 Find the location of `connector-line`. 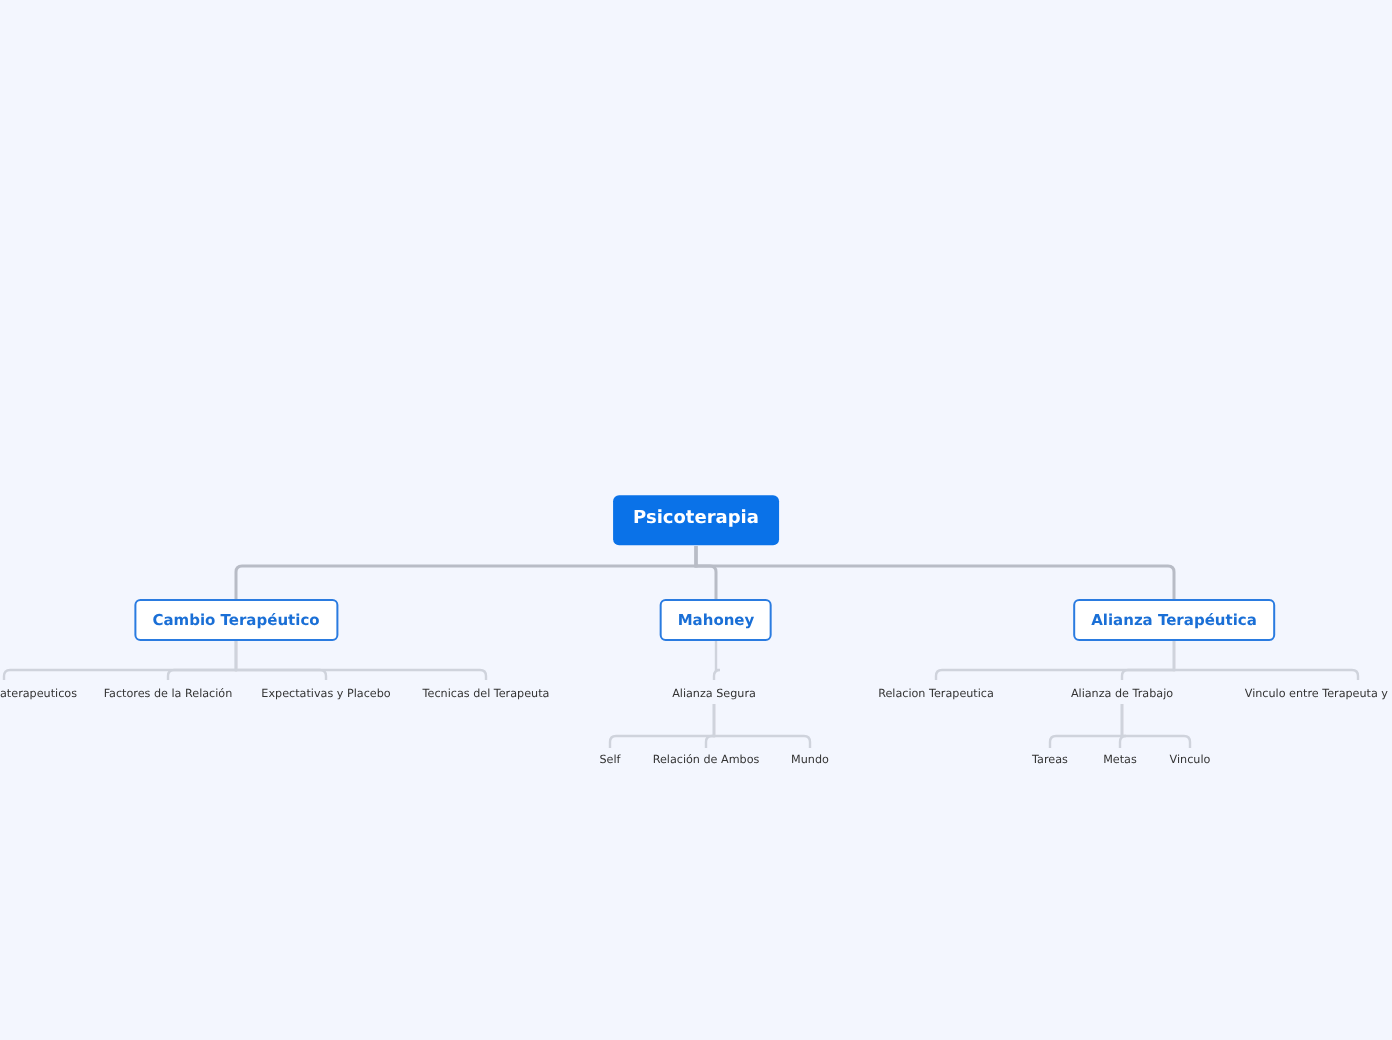

connector-line is located at coordinates (717, 660).